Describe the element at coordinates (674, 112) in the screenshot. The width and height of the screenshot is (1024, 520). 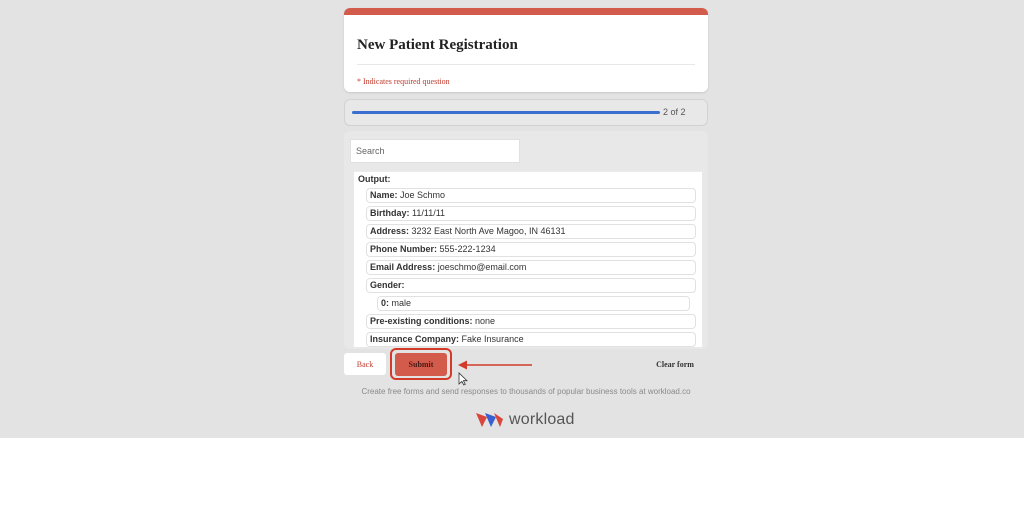
I see `progress-text: 2 of 2` at that location.